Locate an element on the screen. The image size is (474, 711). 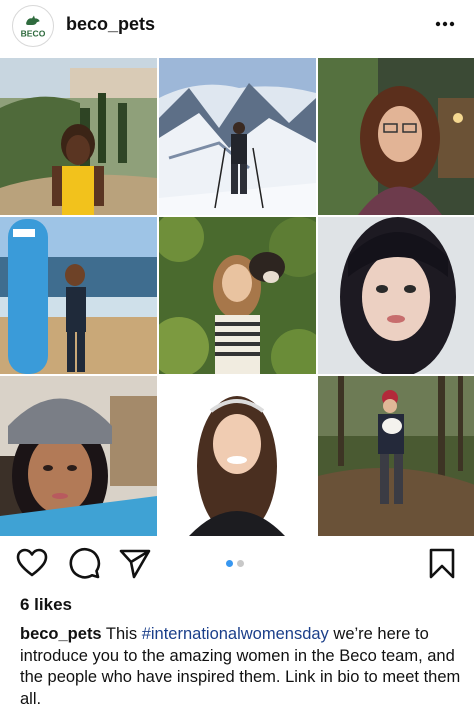
photo-woman-dog-woods is located at coordinates (396, 456).